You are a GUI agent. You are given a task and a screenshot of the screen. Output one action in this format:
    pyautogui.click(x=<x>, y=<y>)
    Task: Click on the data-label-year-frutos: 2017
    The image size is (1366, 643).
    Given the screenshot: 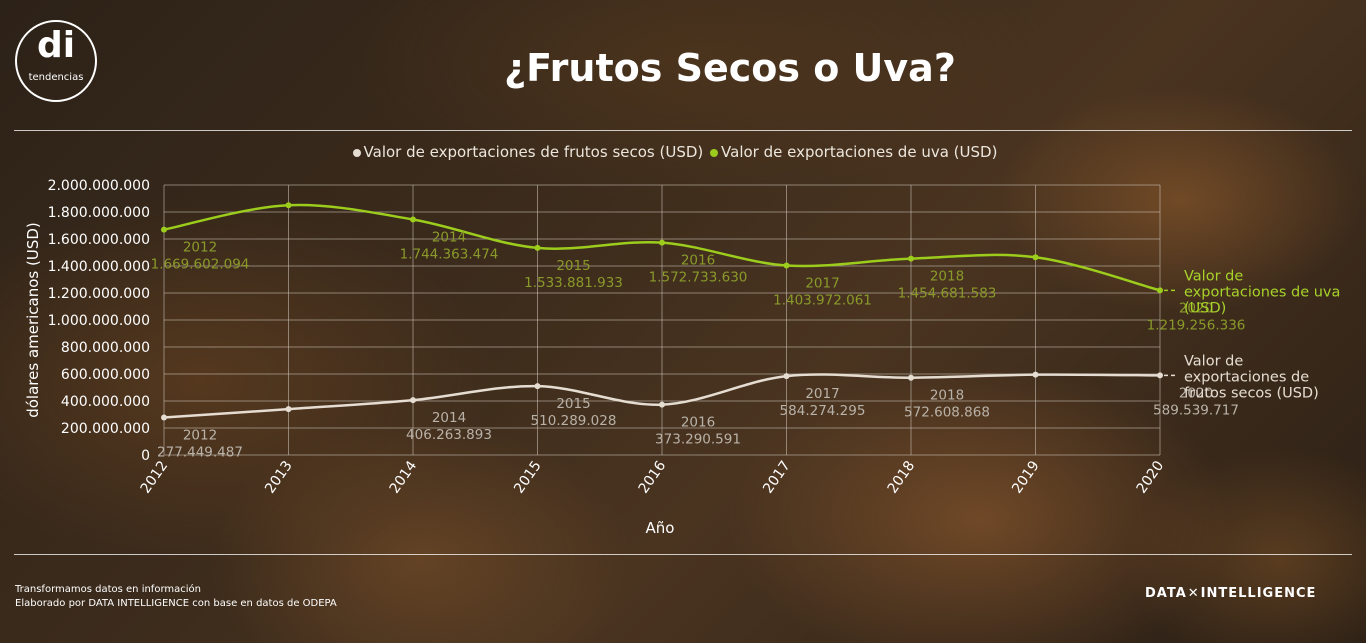 What is the action you would take?
    pyautogui.click(x=822, y=394)
    